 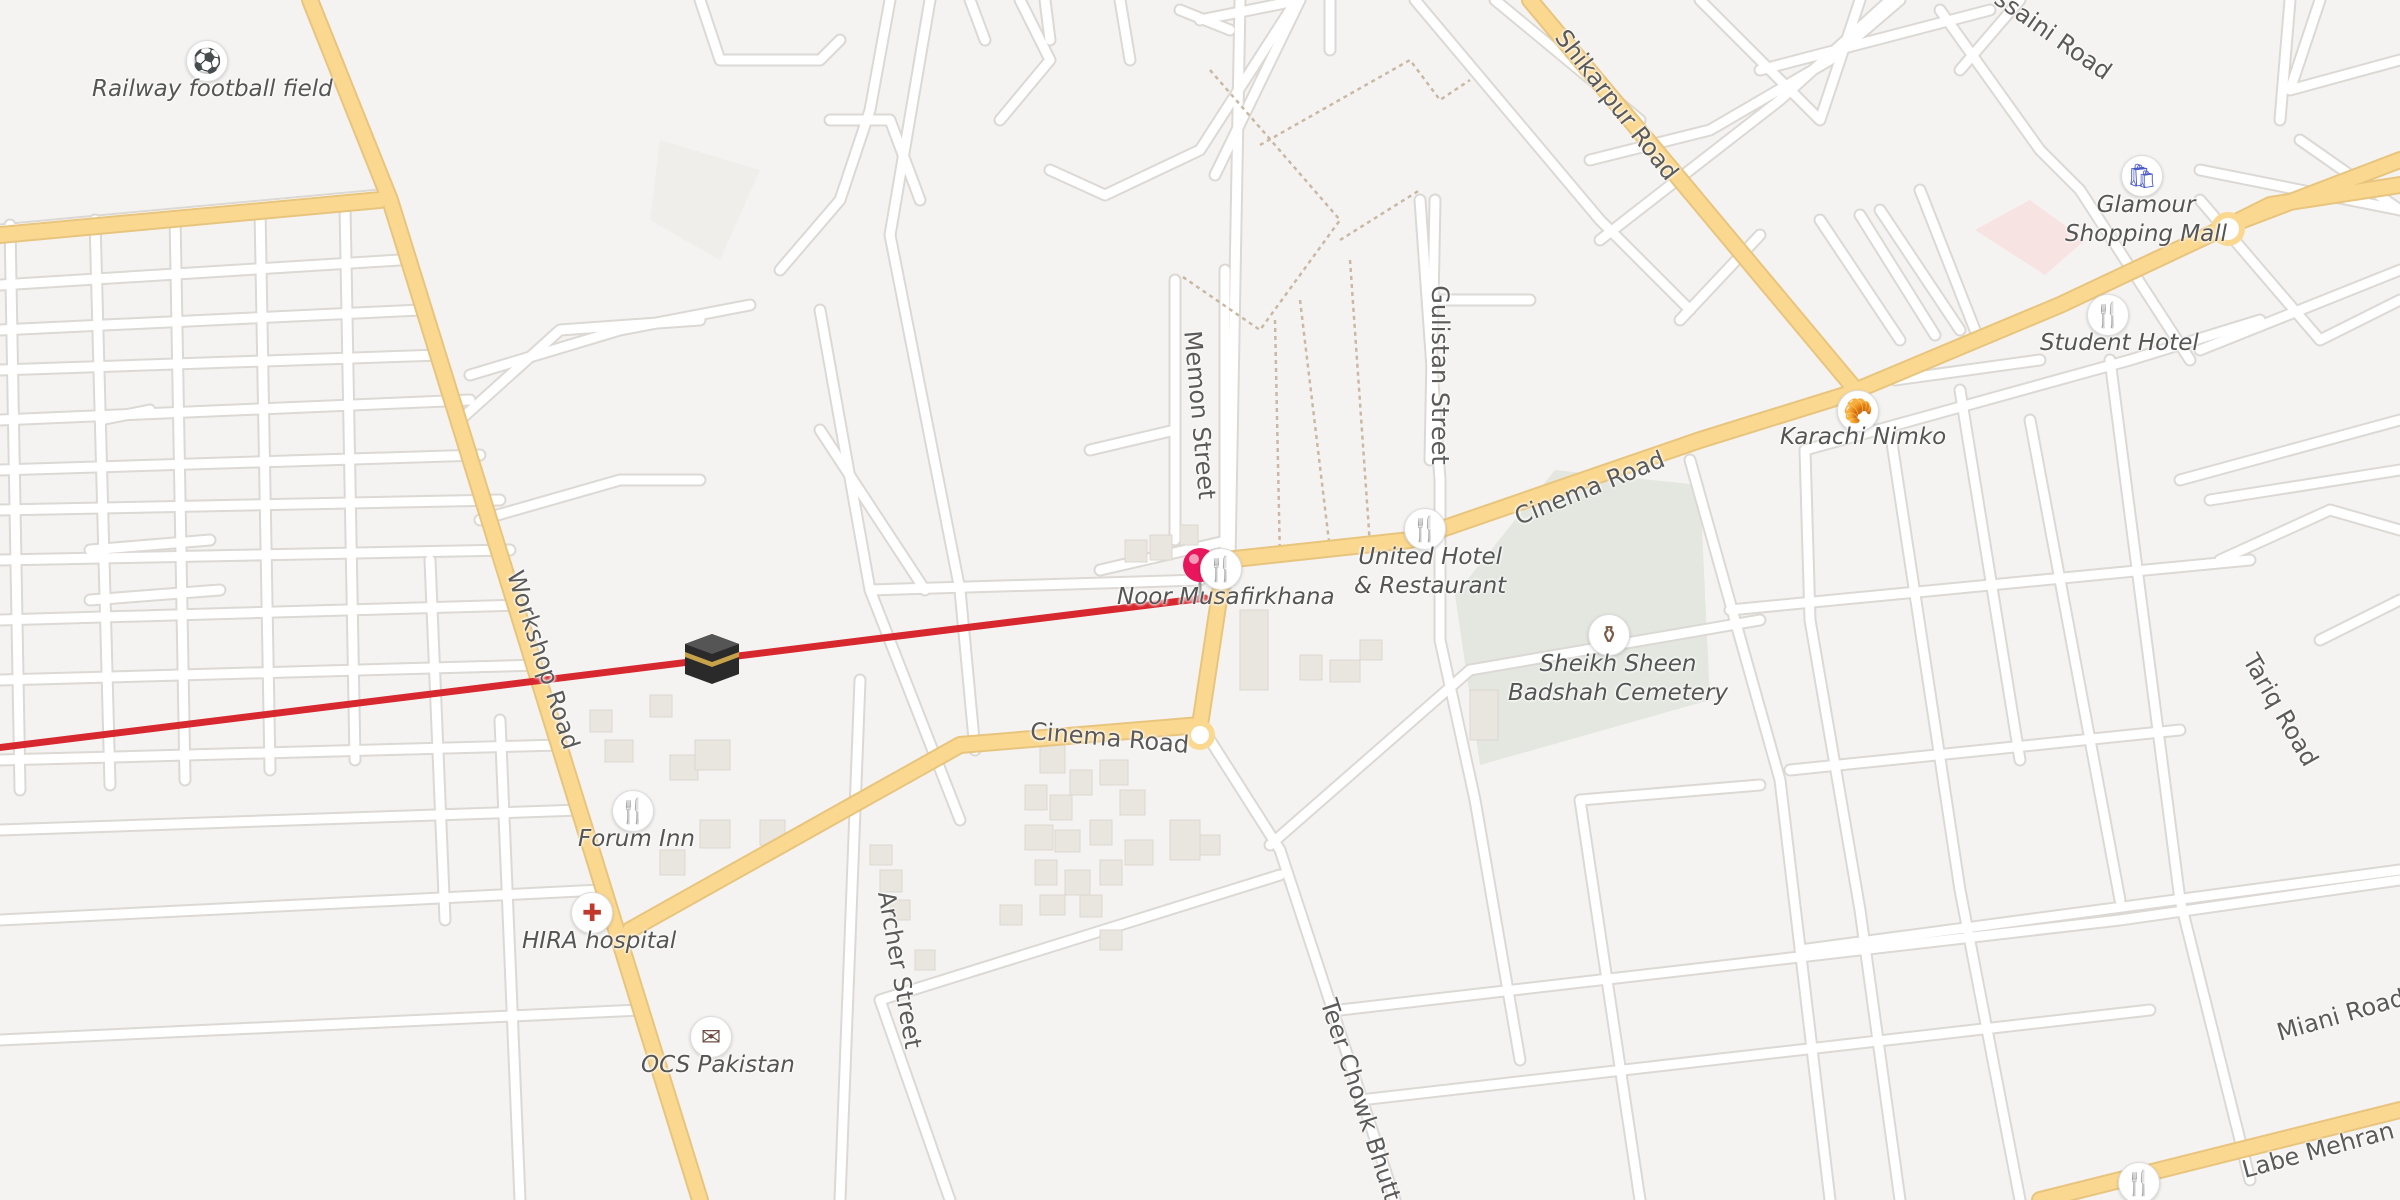 What do you see at coordinates (718, 1065) in the screenshot?
I see `place-label-ocs-pakistan: OCS Pakistan` at bounding box center [718, 1065].